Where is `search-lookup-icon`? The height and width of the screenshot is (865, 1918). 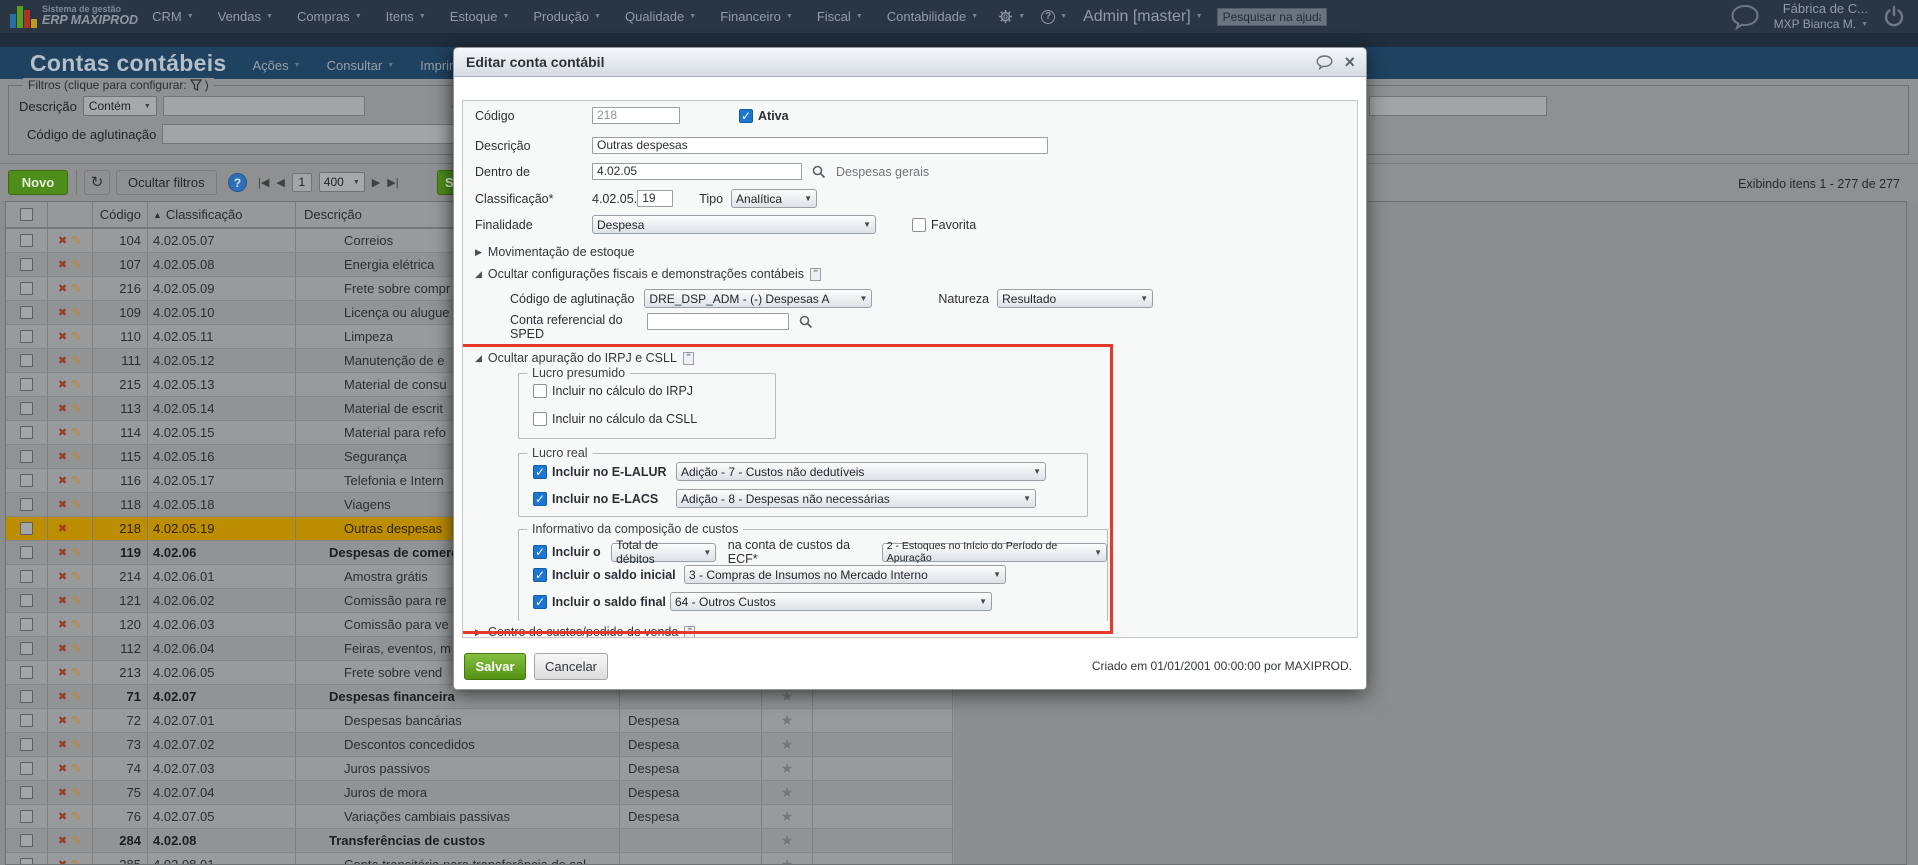
search-lookup-icon is located at coordinates (806, 322).